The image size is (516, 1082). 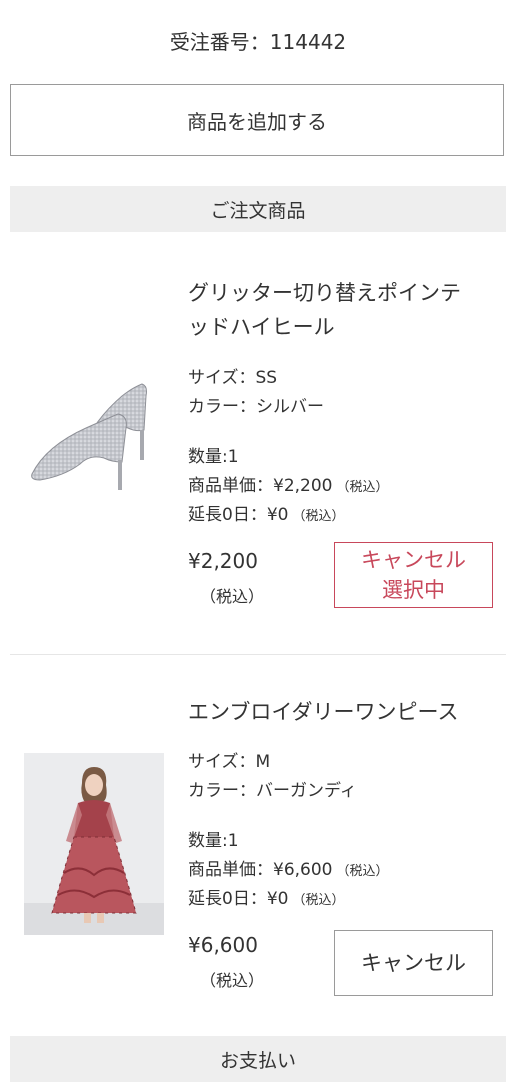 What do you see at coordinates (413, 590) in the screenshot?
I see `cancel-selected-label: 選択中` at bounding box center [413, 590].